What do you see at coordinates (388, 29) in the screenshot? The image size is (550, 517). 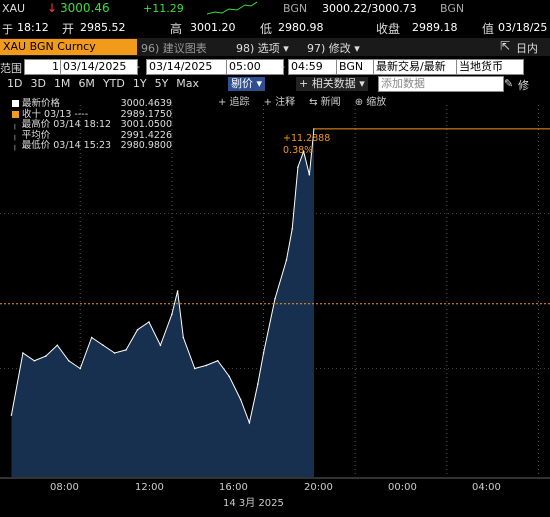 I see `close-label: 收盘` at bounding box center [388, 29].